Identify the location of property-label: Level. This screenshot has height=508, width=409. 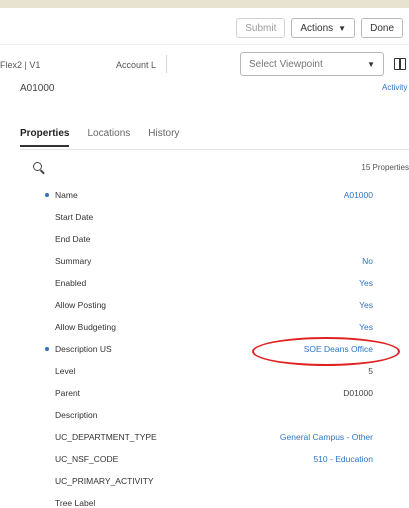
(65, 371).